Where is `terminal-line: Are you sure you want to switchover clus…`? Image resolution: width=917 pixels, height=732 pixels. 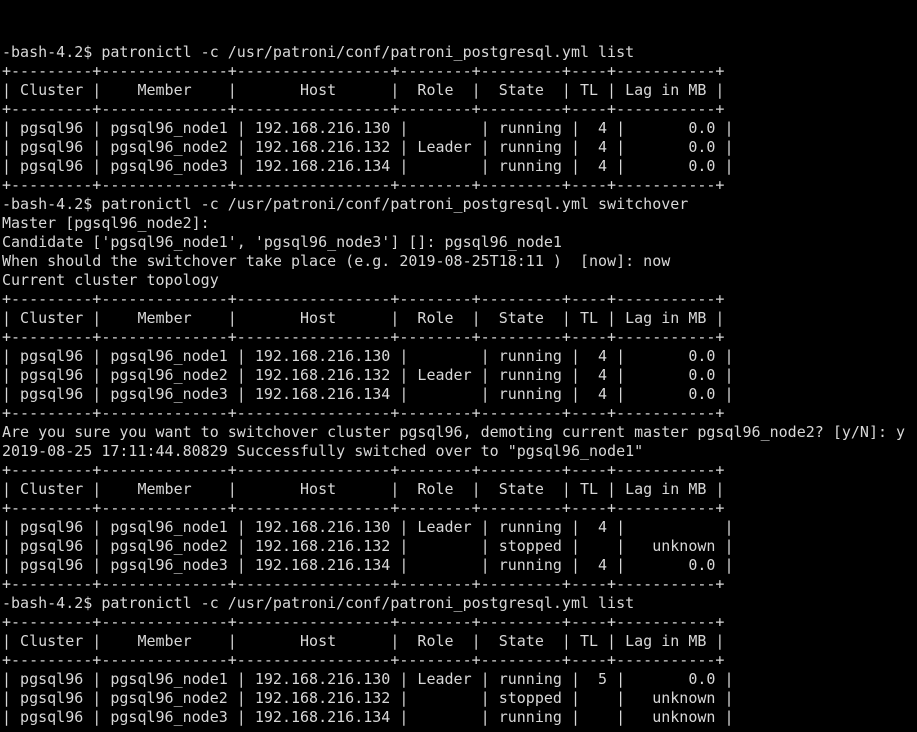 terminal-line: Are you sure you want to switchover clus… is located at coordinates (454, 432).